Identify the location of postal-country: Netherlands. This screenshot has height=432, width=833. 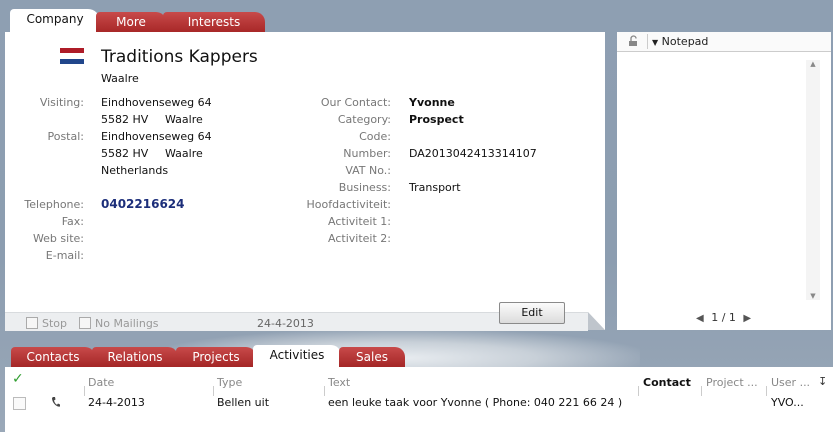
(135, 170).